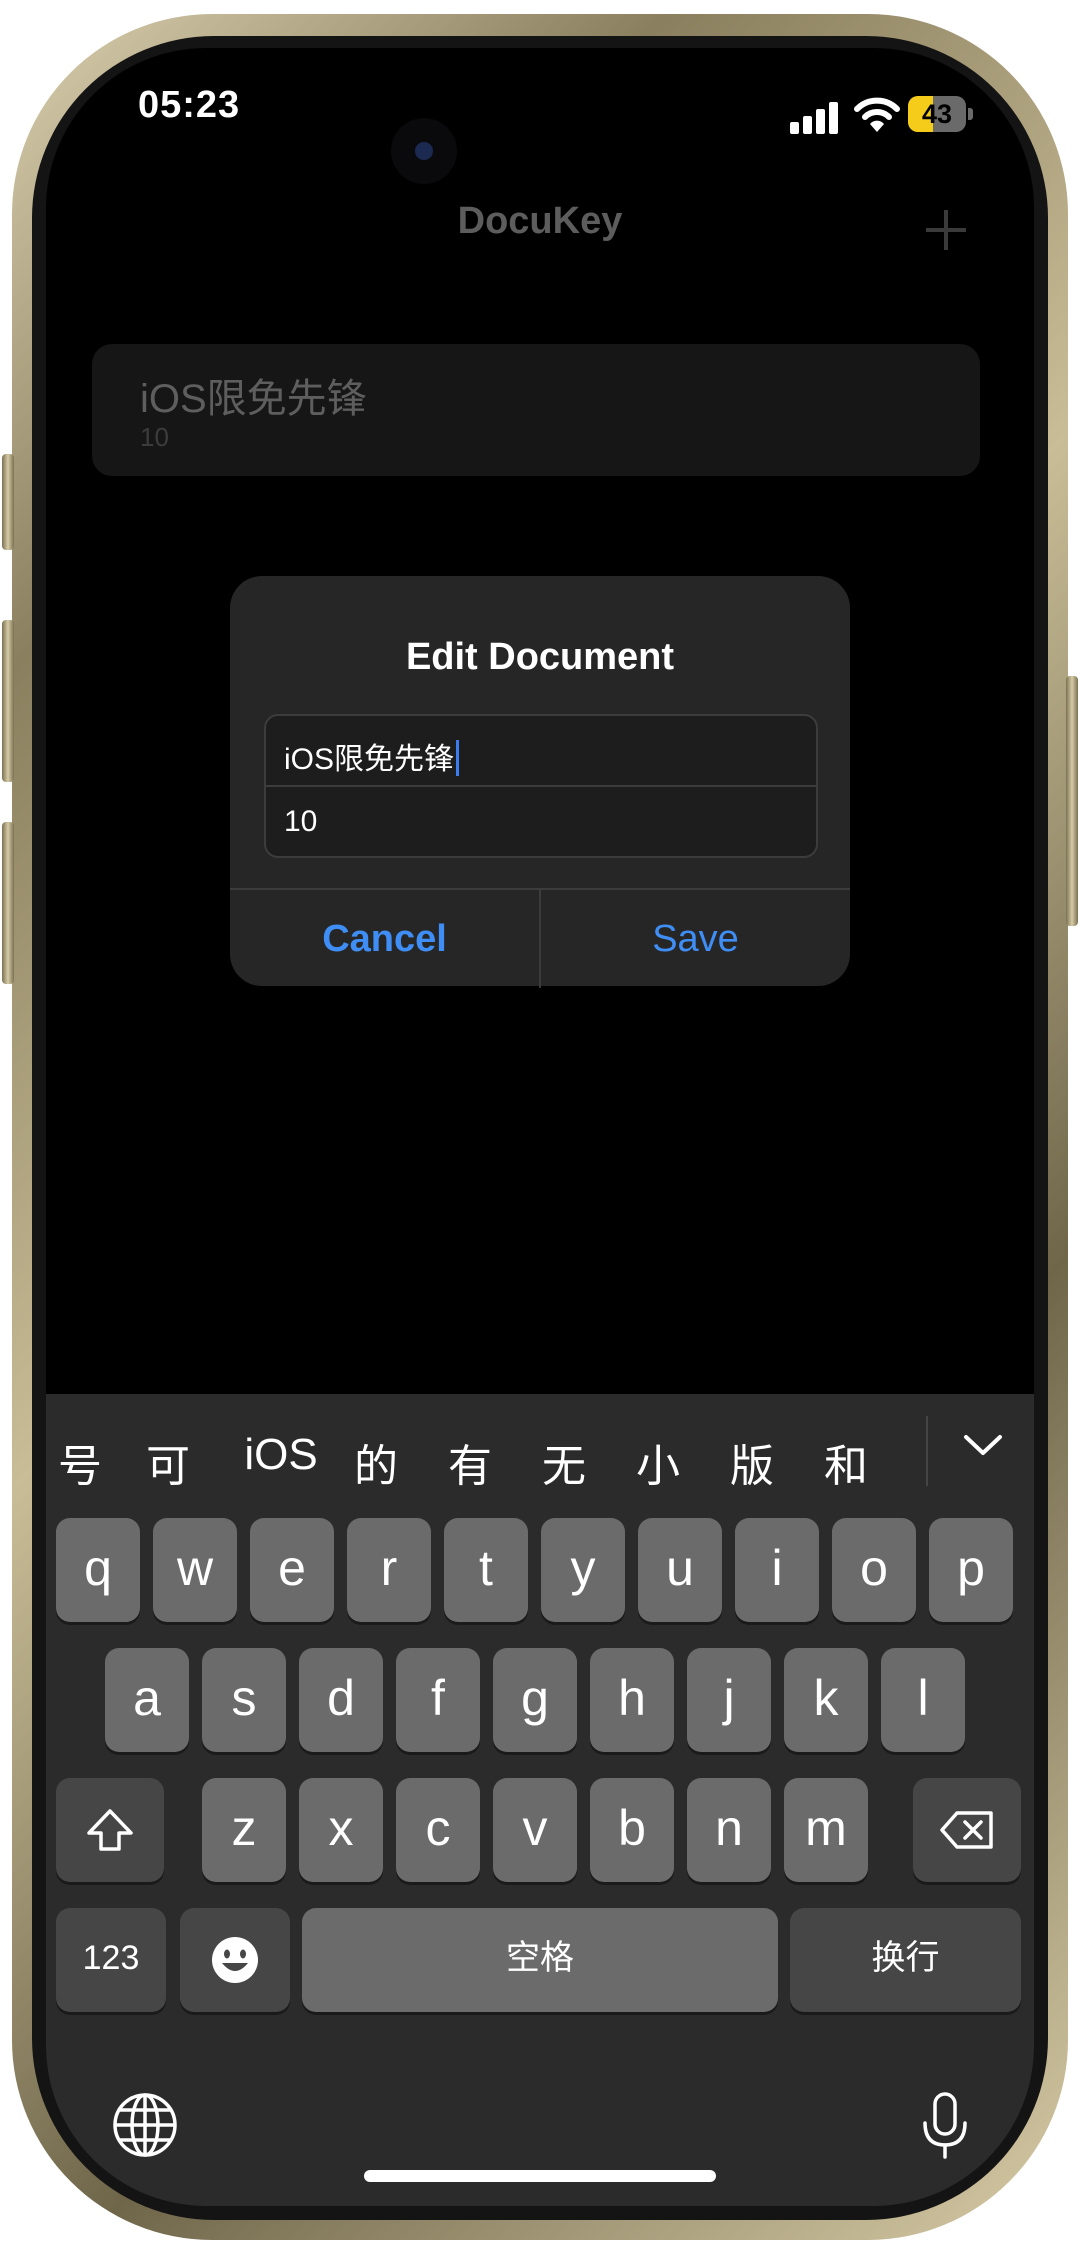  What do you see at coordinates (945, 2125) in the screenshot?
I see `microphone-icon` at bounding box center [945, 2125].